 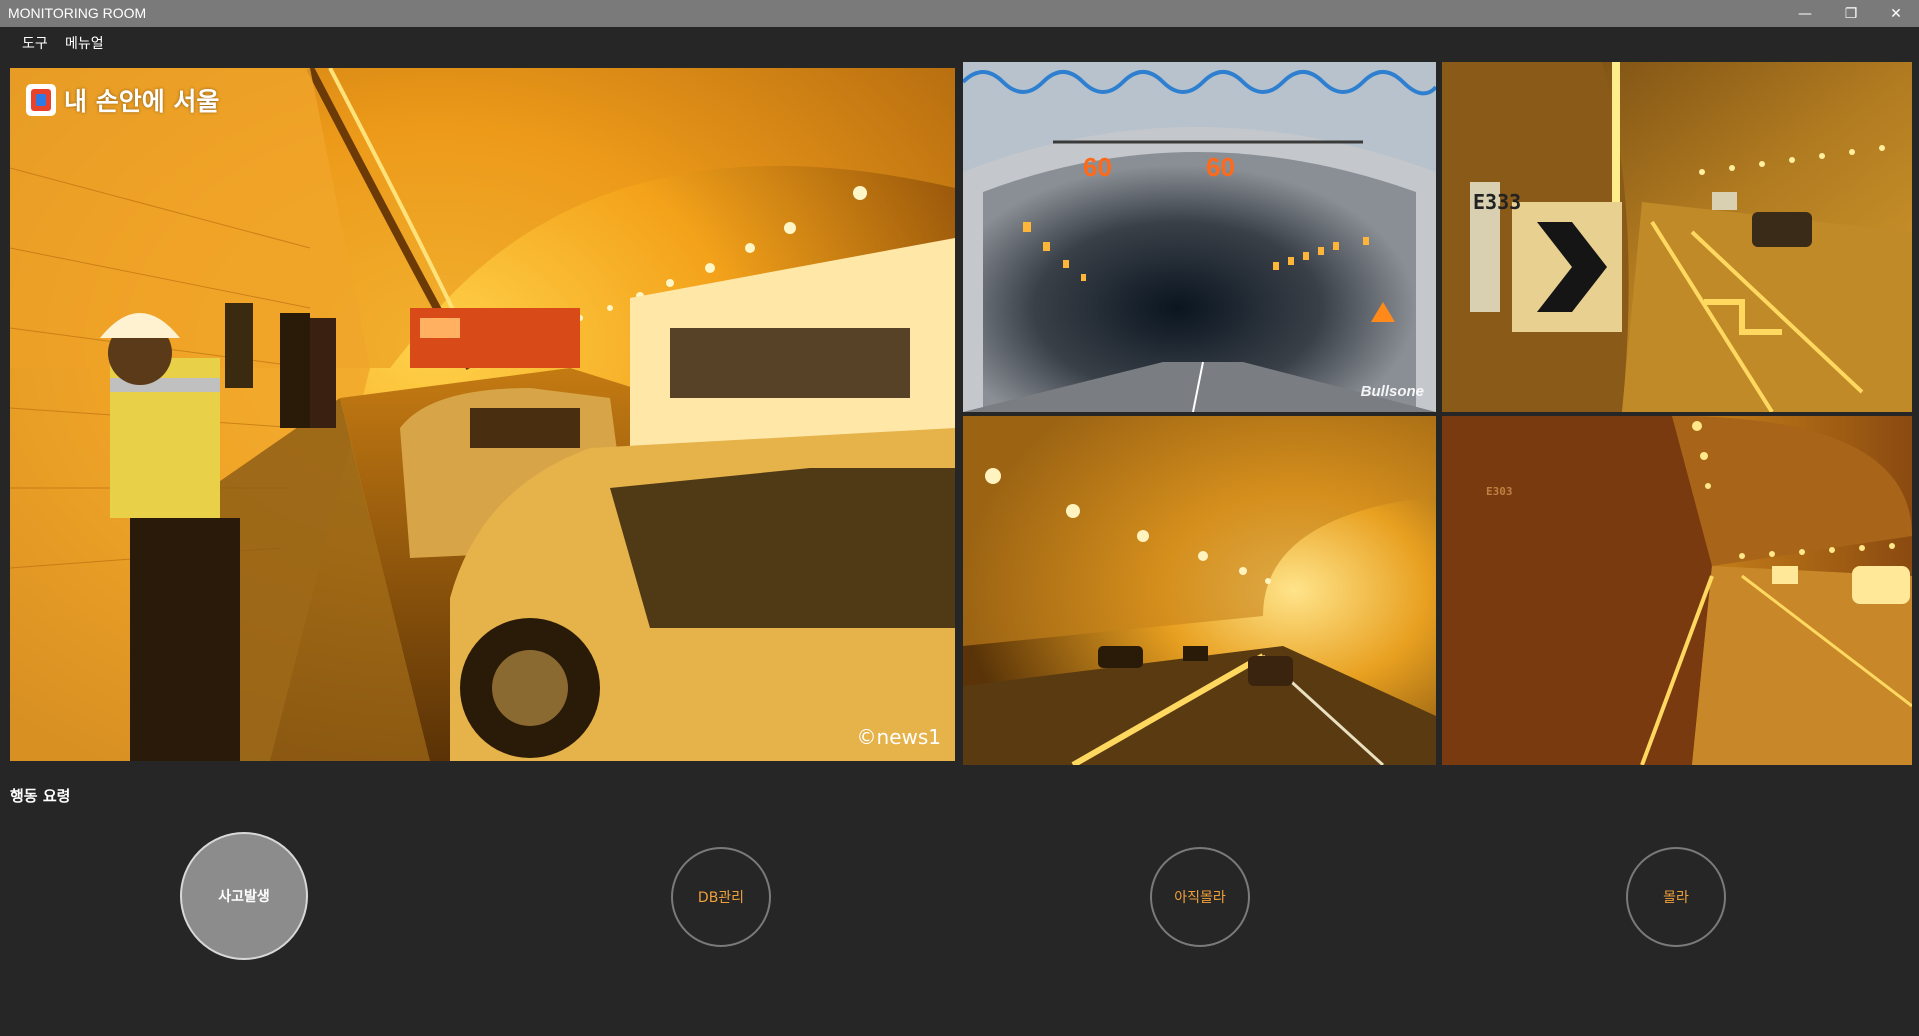 I want to click on menu-tools: 도구, so click(x=35, y=43).